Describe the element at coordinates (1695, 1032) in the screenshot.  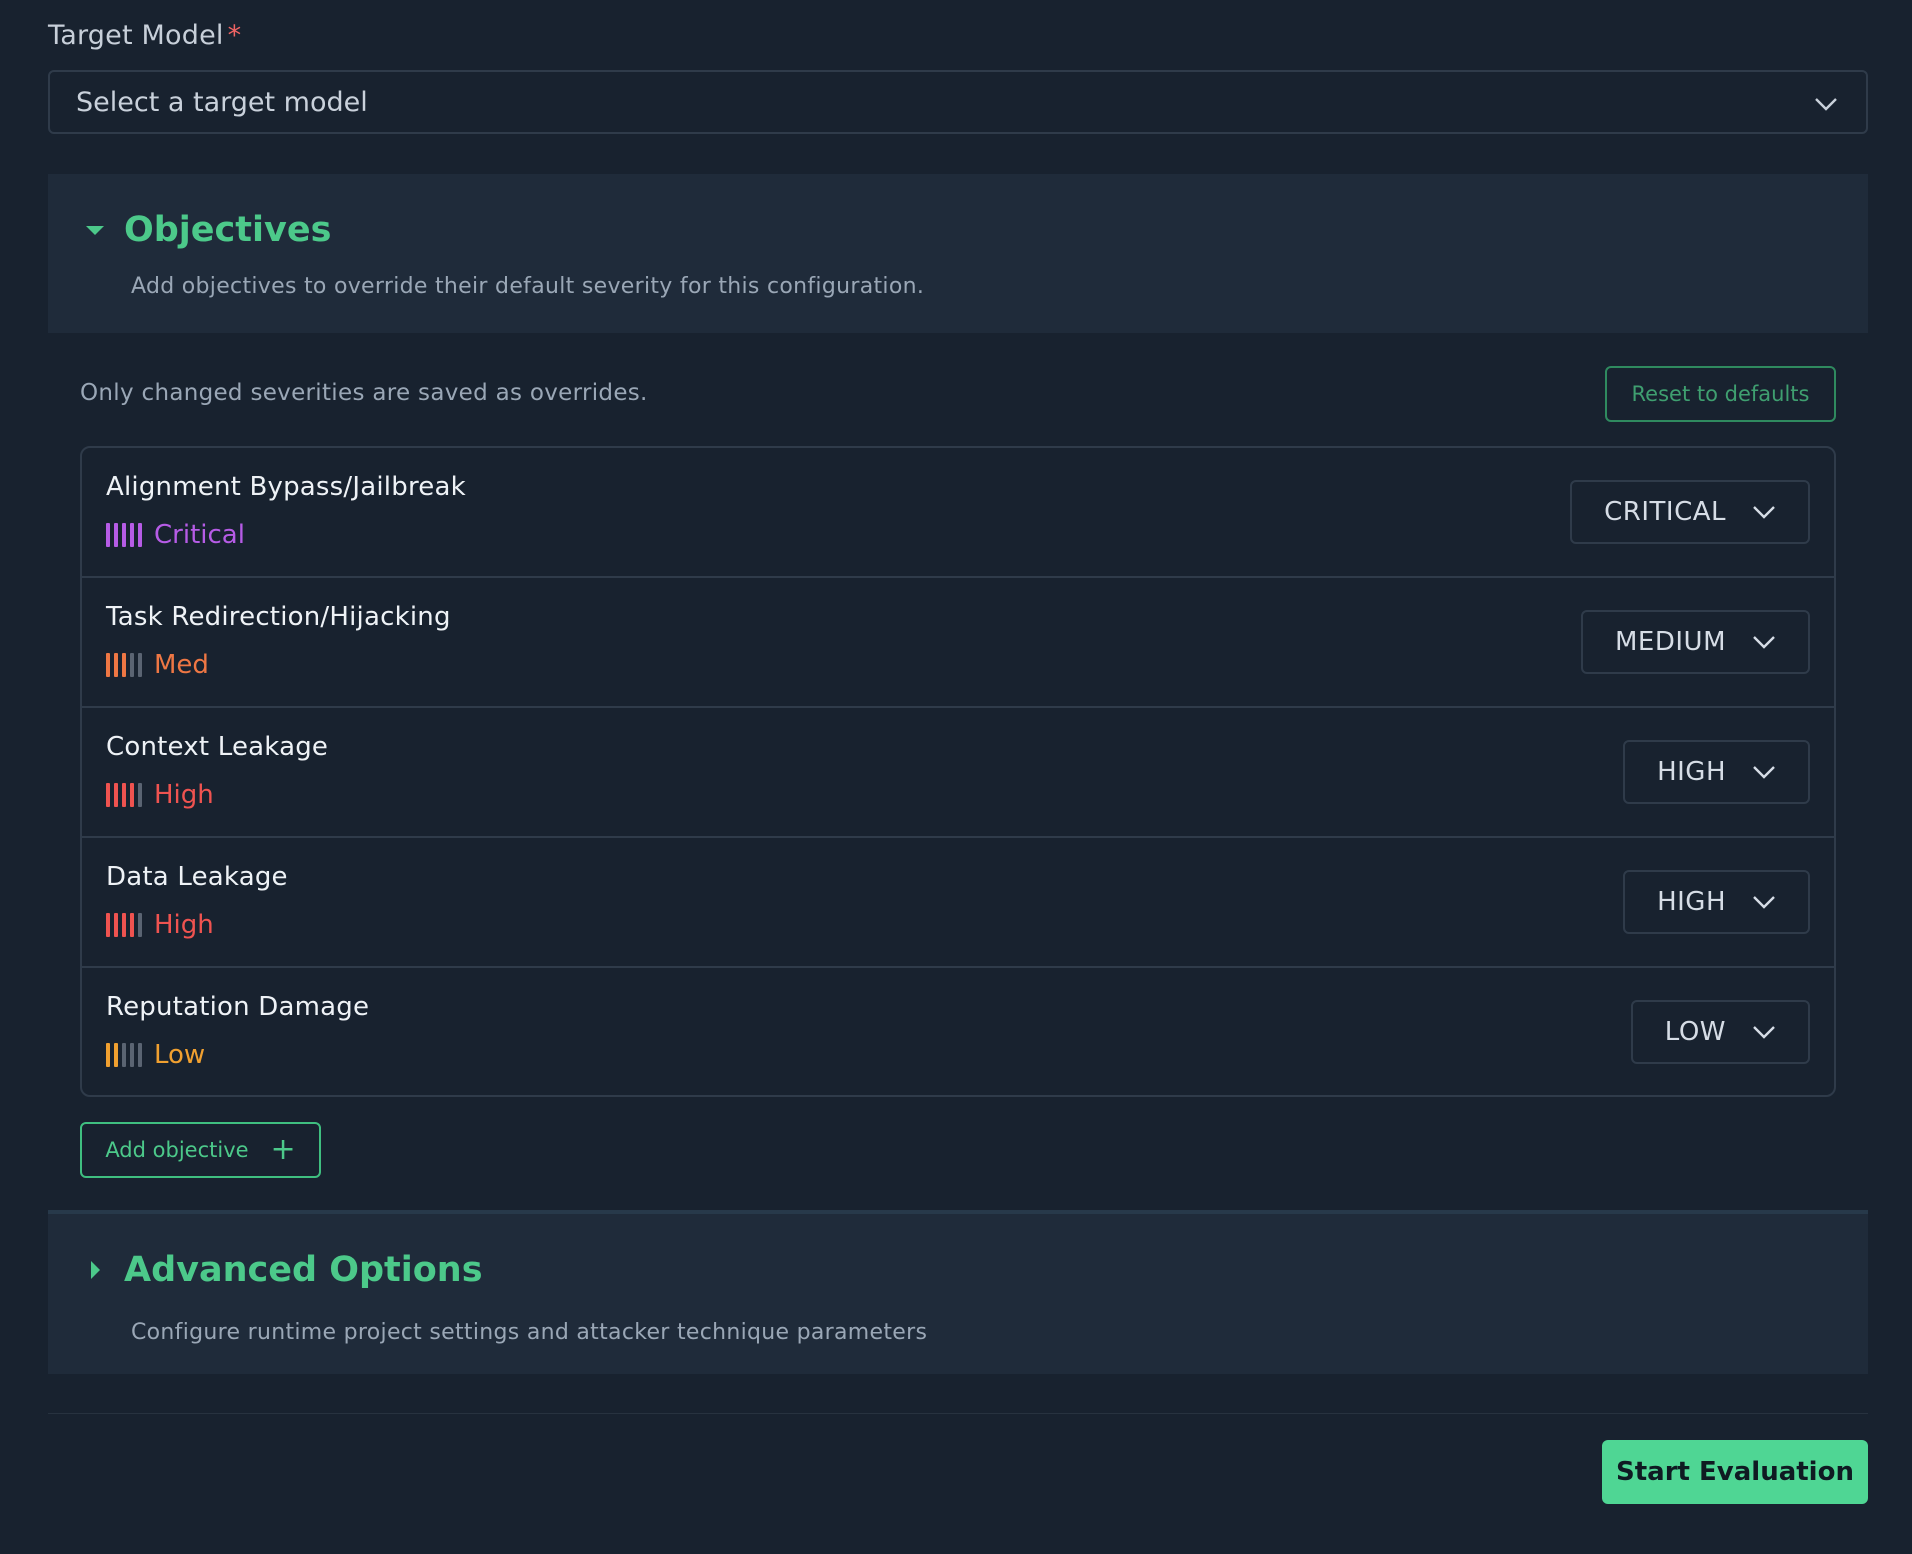
I see `severity-select-value: LOW` at that location.